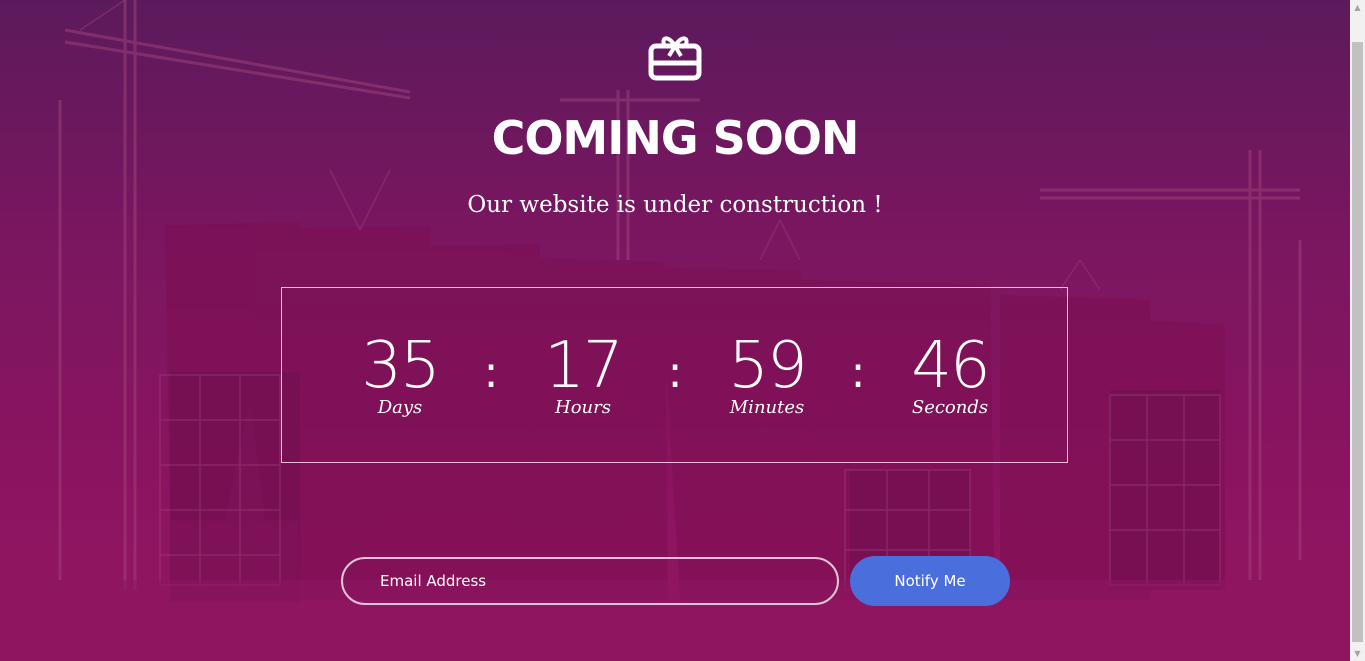 This screenshot has height=661, width=1365. I want to click on vertical-scrollbar: ▲ ▼, so click(1357, 330).